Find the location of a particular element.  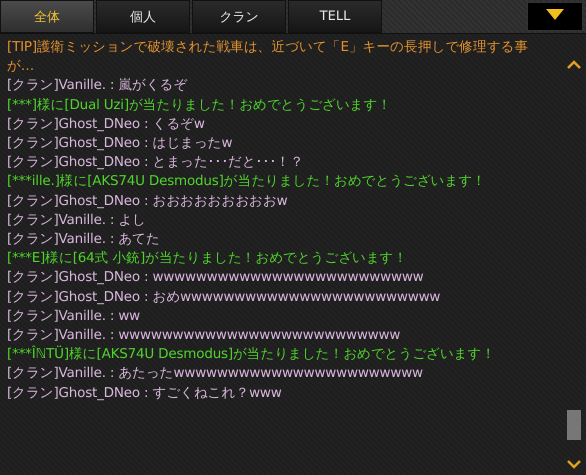

system-message: [***]様に[Dual Uzi]が当たりました！おめでとうございます！ is located at coordinates (199, 105).